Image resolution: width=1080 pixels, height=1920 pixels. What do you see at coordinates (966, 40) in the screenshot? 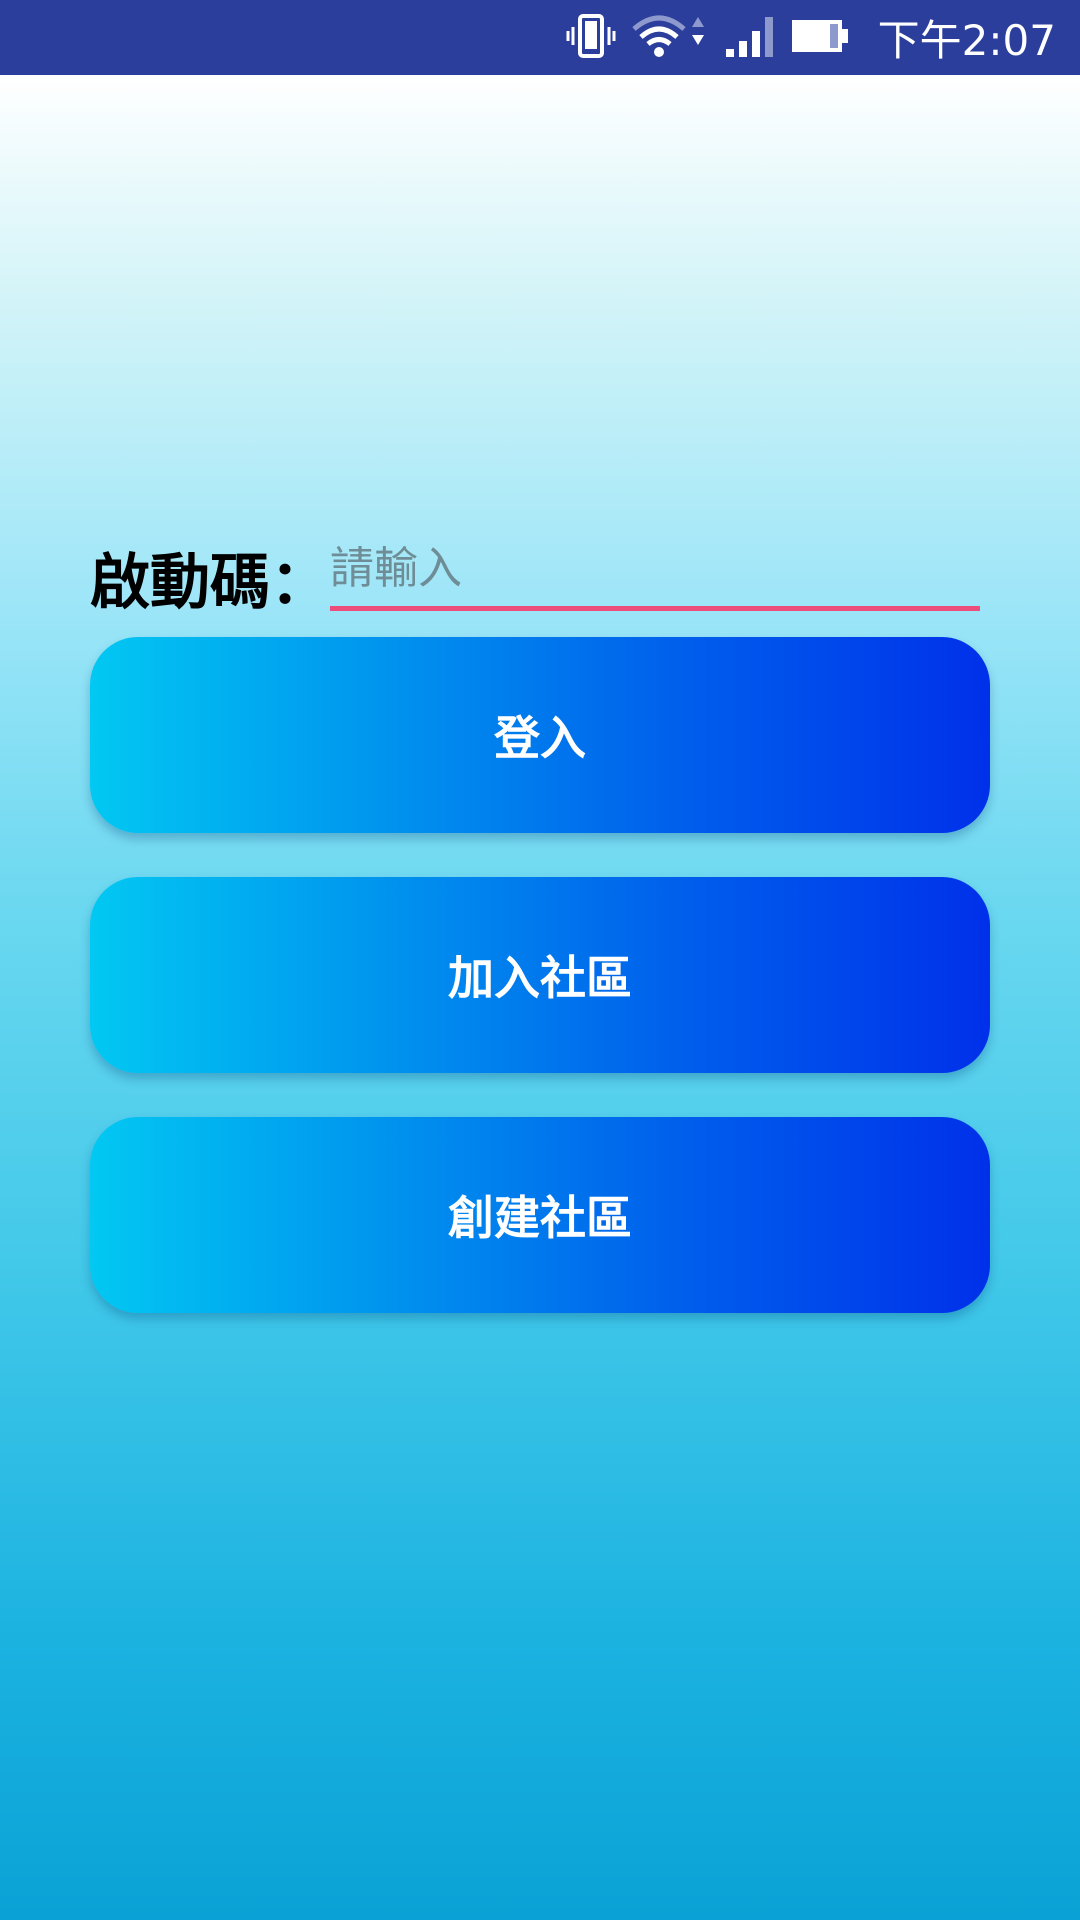
I see `status-time: 下午2:07` at bounding box center [966, 40].